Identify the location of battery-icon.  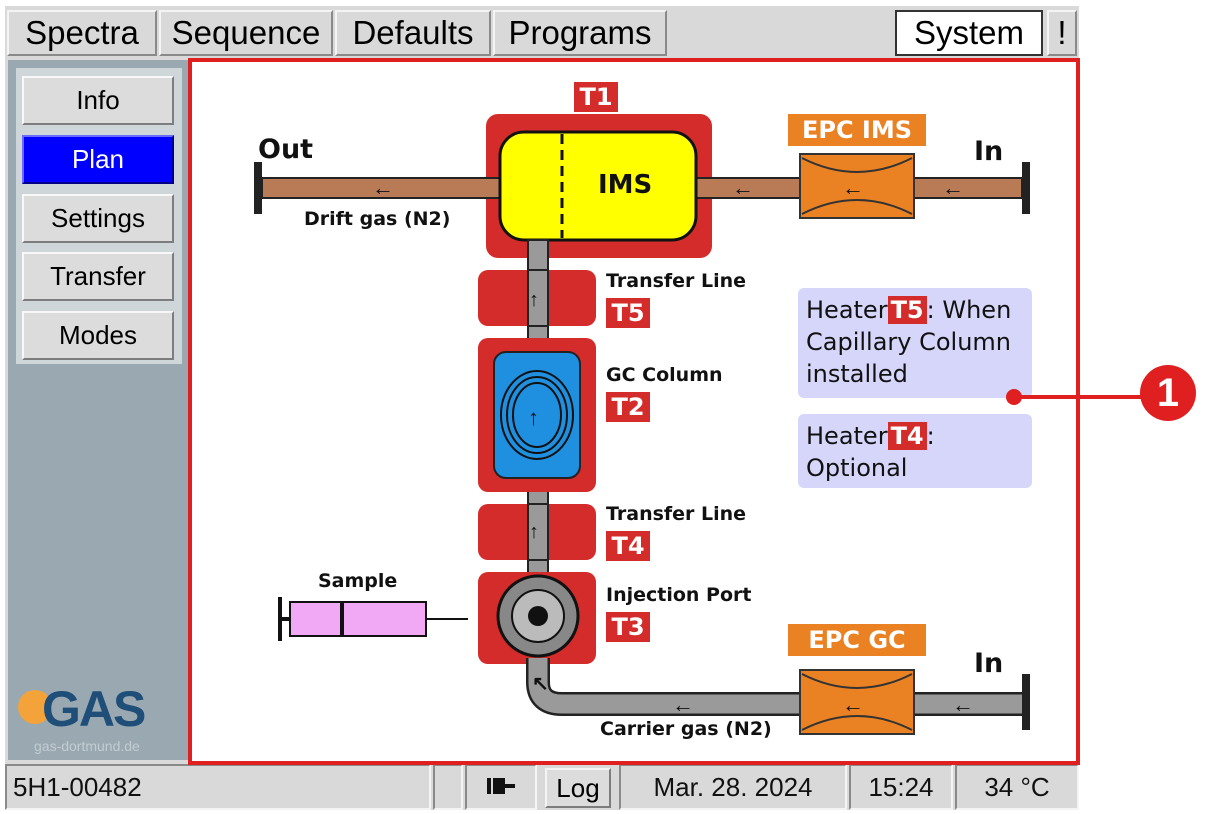
(501, 787).